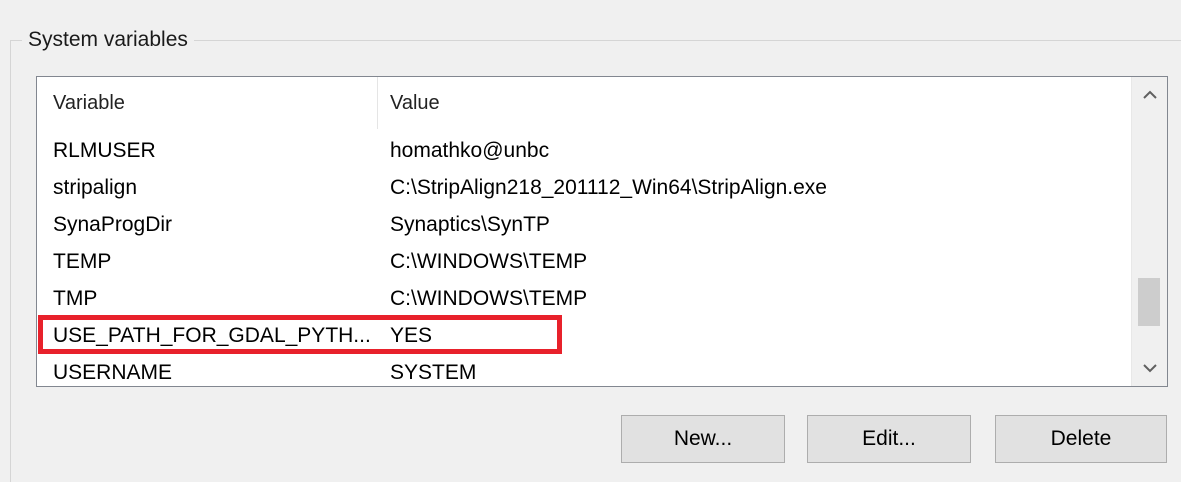 The width and height of the screenshot is (1181, 482). Describe the element at coordinates (113, 224) in the screenshot. I see `variable-cell: SynaProgDir` at that location.